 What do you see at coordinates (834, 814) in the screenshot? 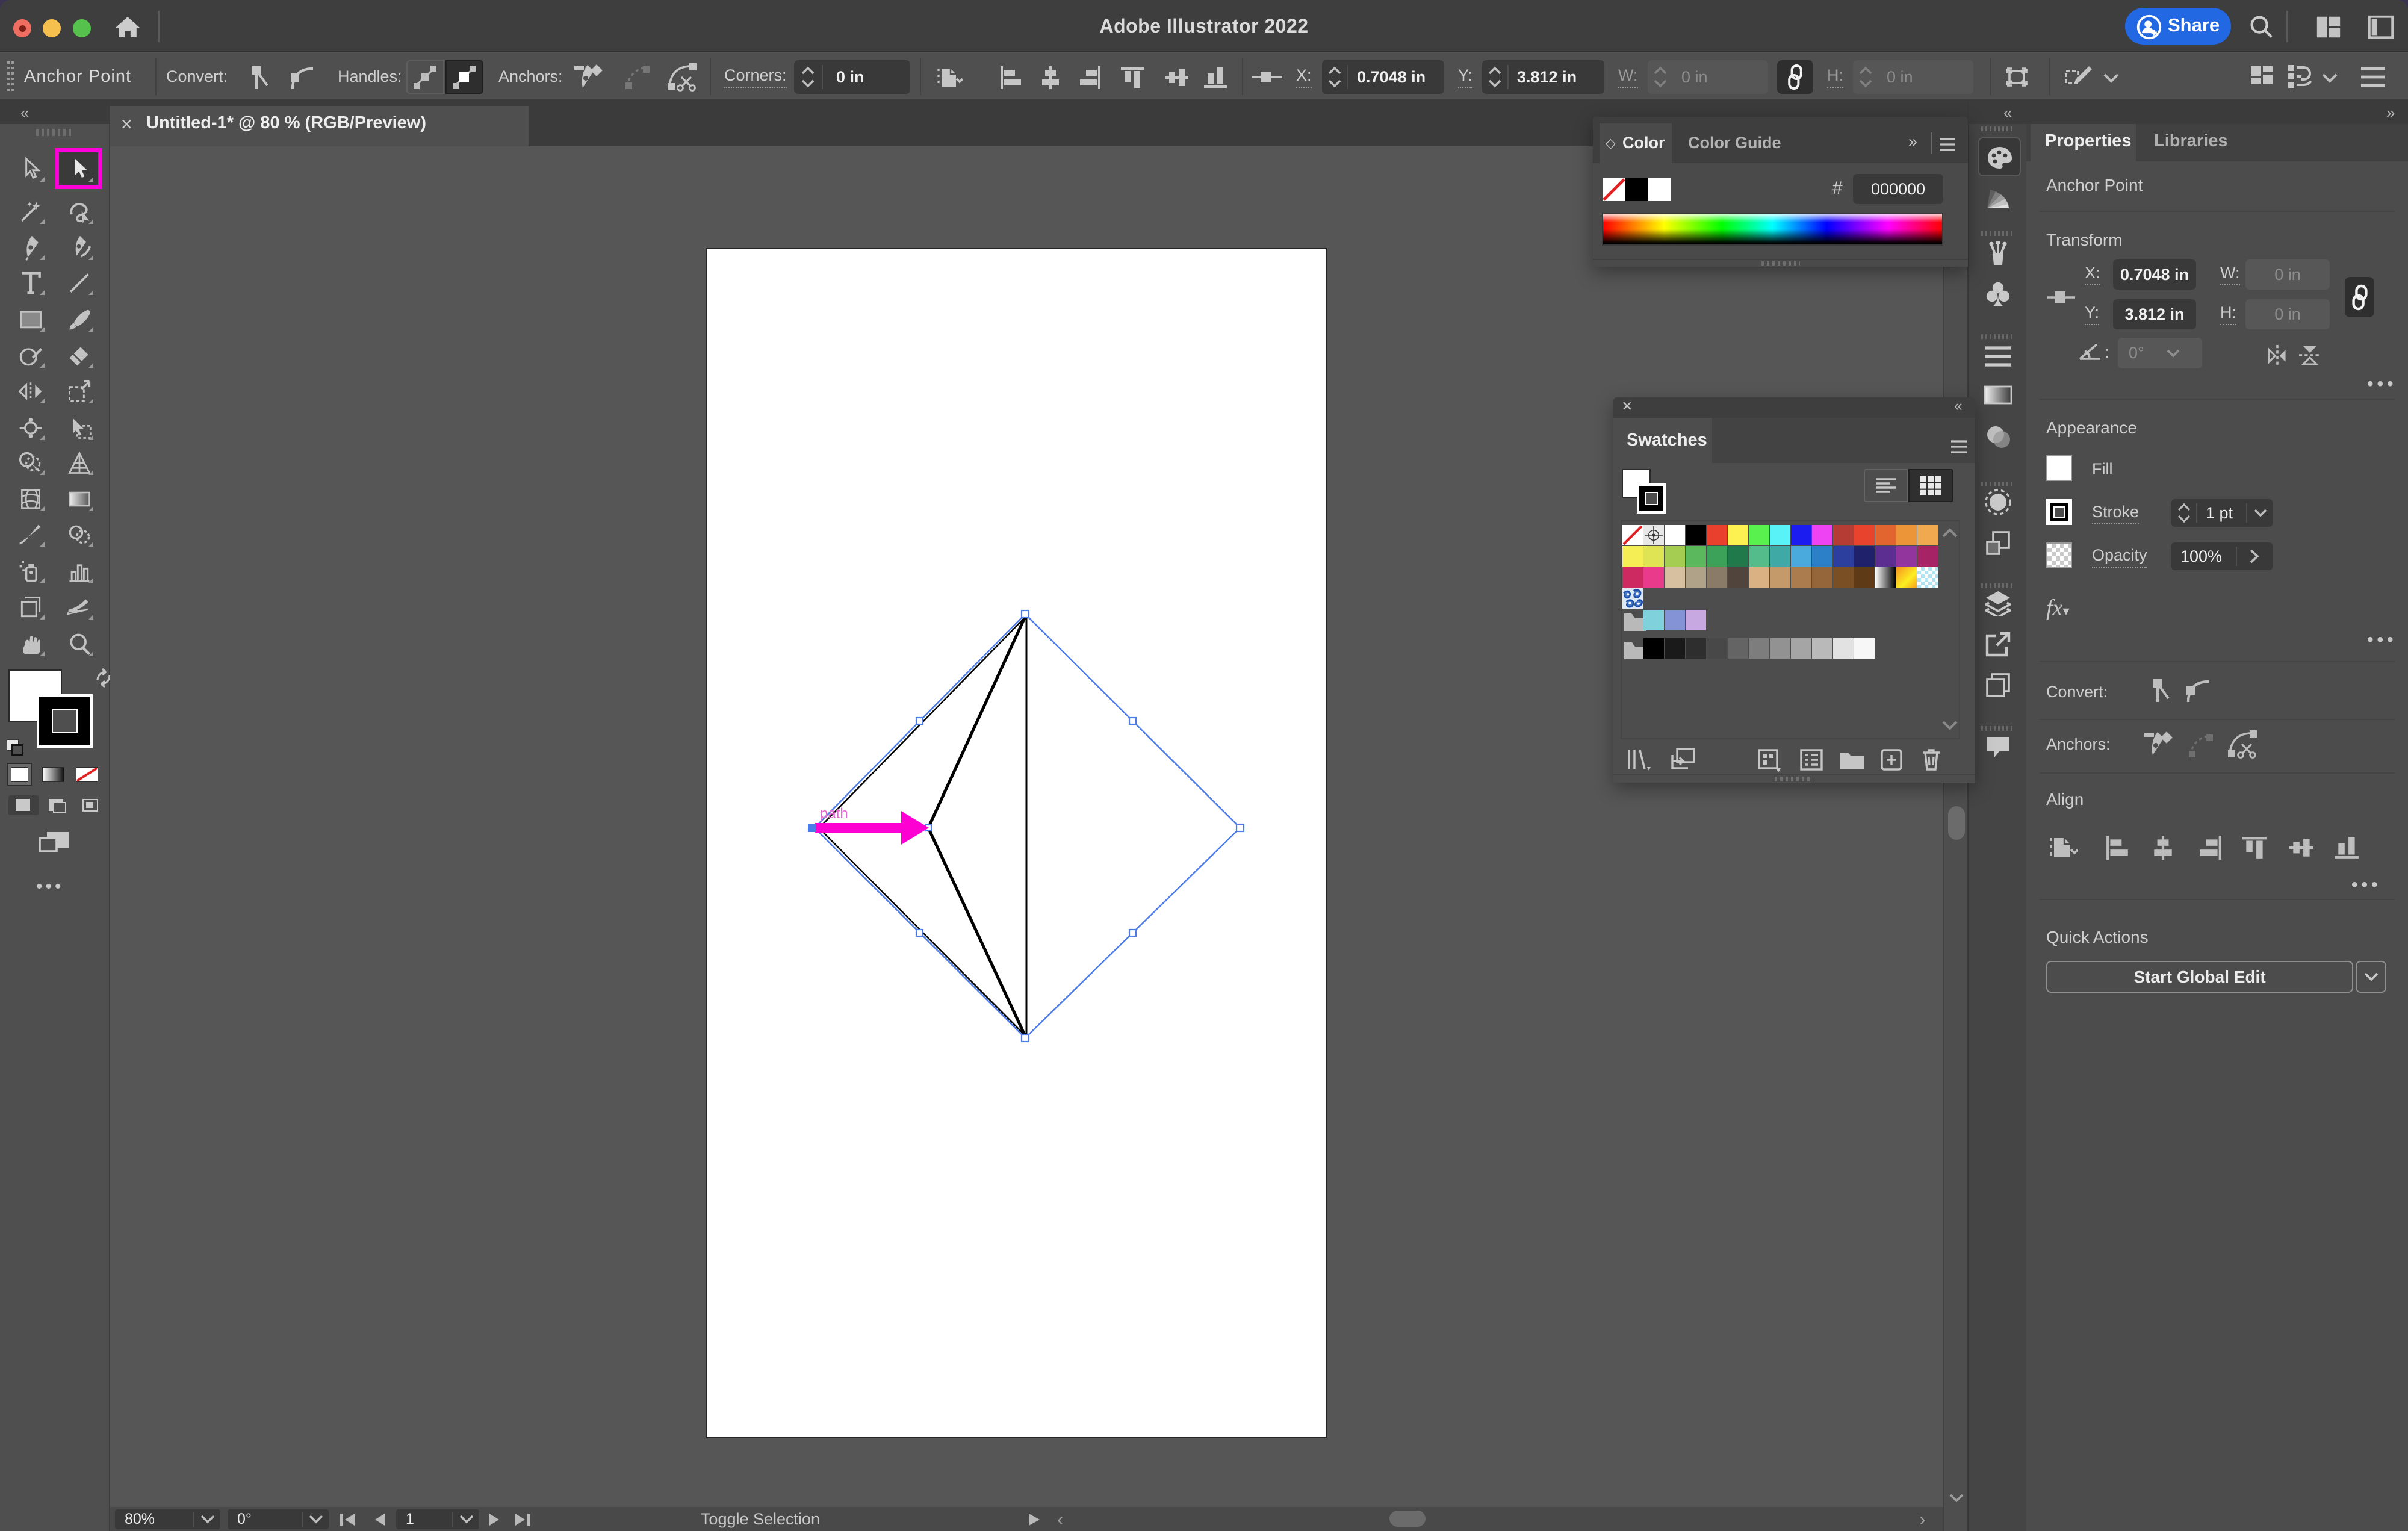
I see `svg-text: path` at bounding box center [834, 814].